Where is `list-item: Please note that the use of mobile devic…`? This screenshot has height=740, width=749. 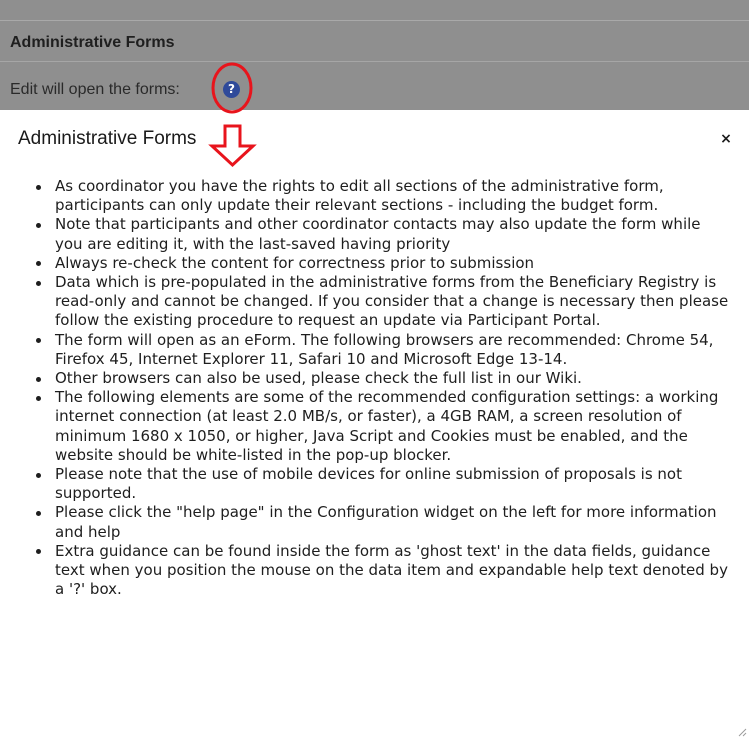 list-item: Please note that the use of mobile devic… is located at coordinates (383, 484).